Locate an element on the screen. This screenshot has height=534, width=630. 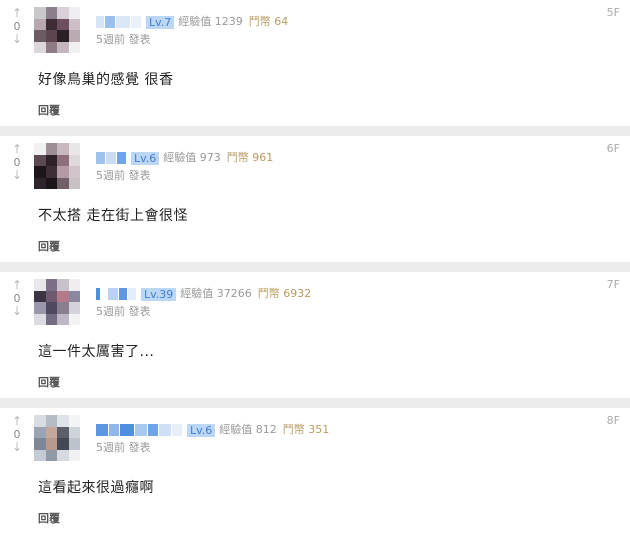
level-badge: Lv.39 is located at coordinates (159, 294).